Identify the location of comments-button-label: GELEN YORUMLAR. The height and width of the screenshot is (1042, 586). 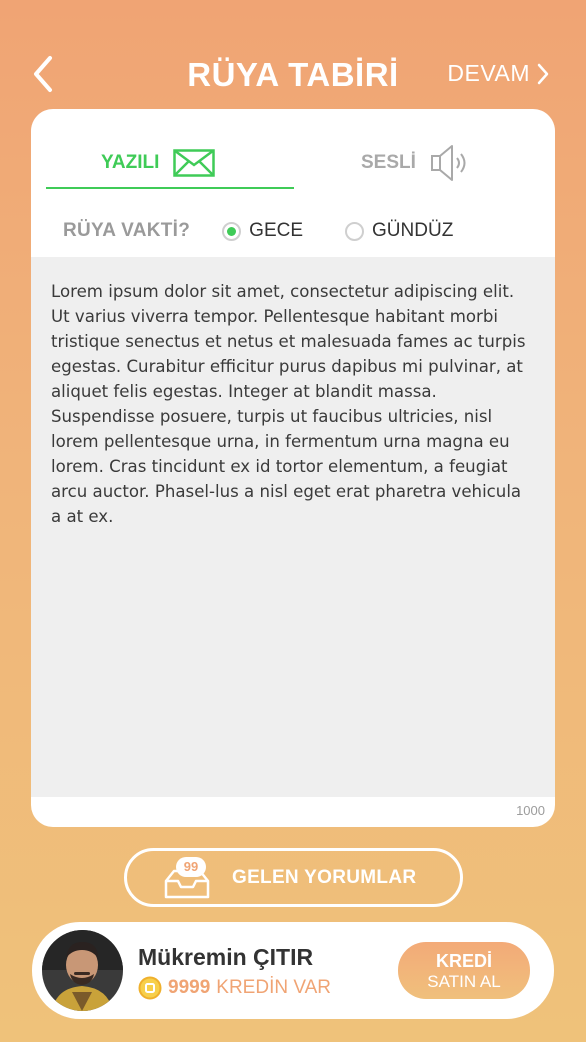
(324, 877).